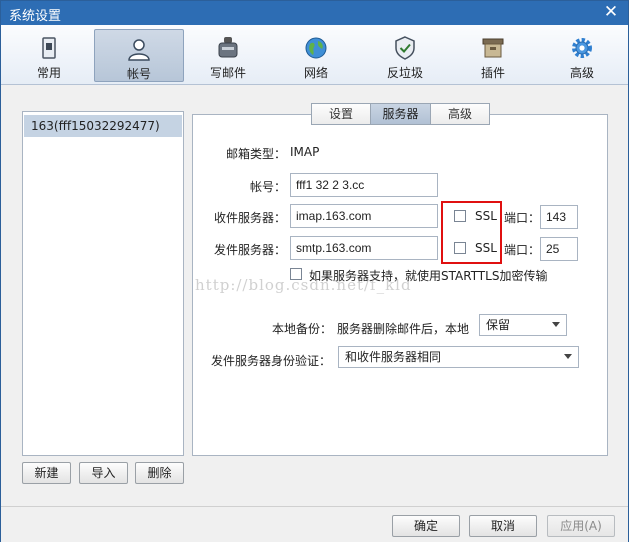 The image size is (629, 542). Describe the element at coordinates (271, 361) in the screenshot. I see `smtp-auth-label: 发件服务器身份验证：` at that location.